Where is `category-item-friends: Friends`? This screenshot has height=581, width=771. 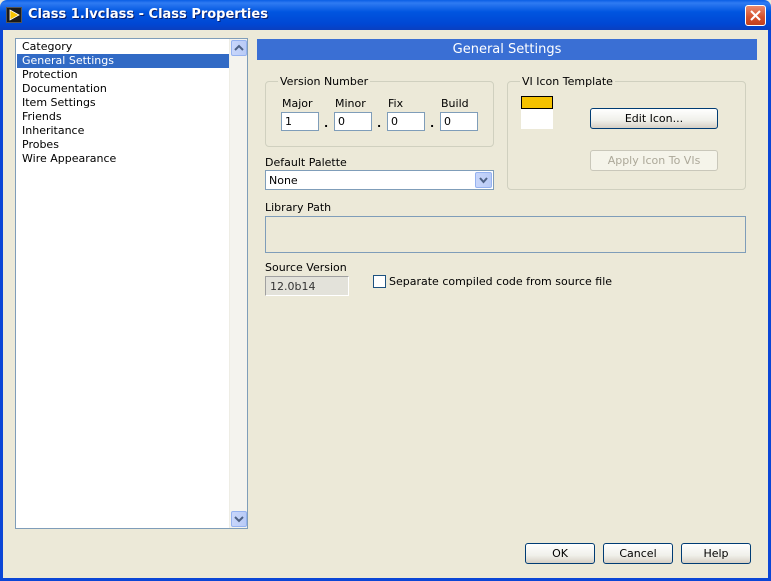
category-item-friends: Friends is located at coordinates (123, 117).